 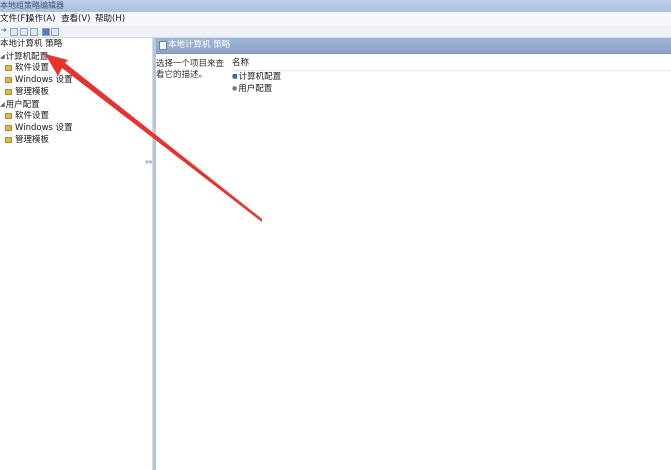 I want to click on tree-node-label: 用户配置, so click(x=22, y=105).